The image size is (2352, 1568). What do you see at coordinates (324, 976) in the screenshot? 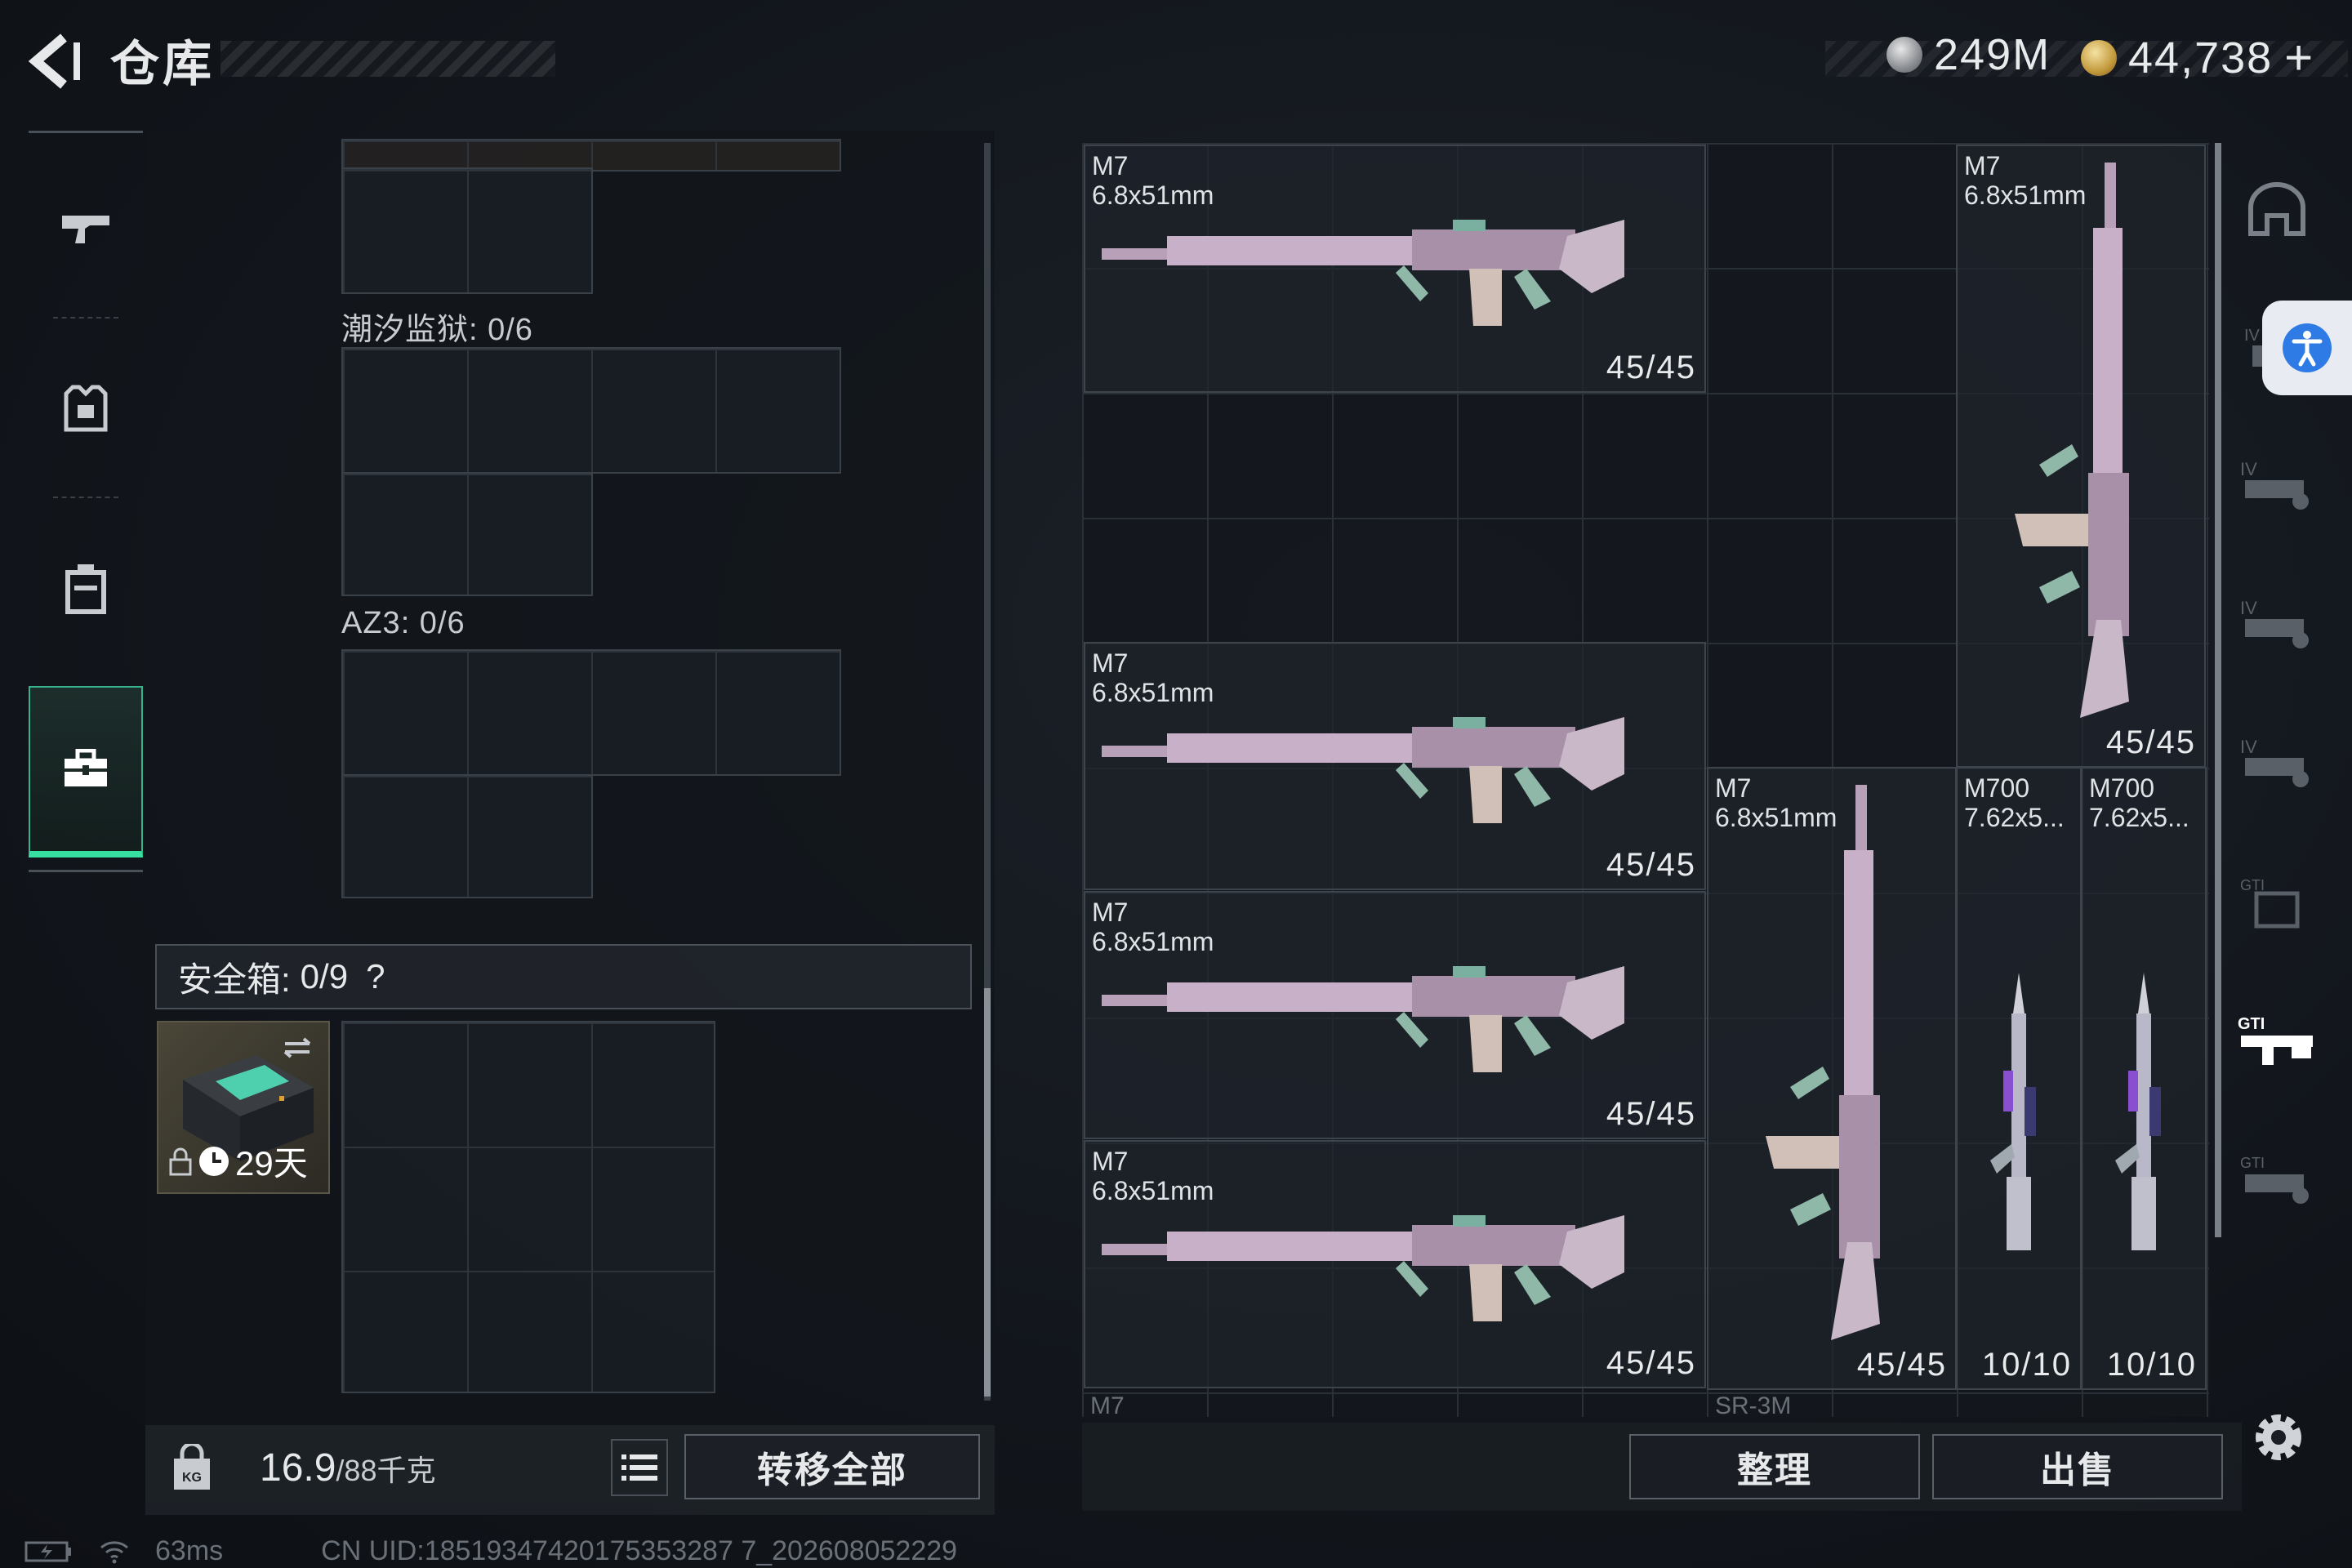
I see `safebox-count: 0/9` at bounding box center [324, 976].